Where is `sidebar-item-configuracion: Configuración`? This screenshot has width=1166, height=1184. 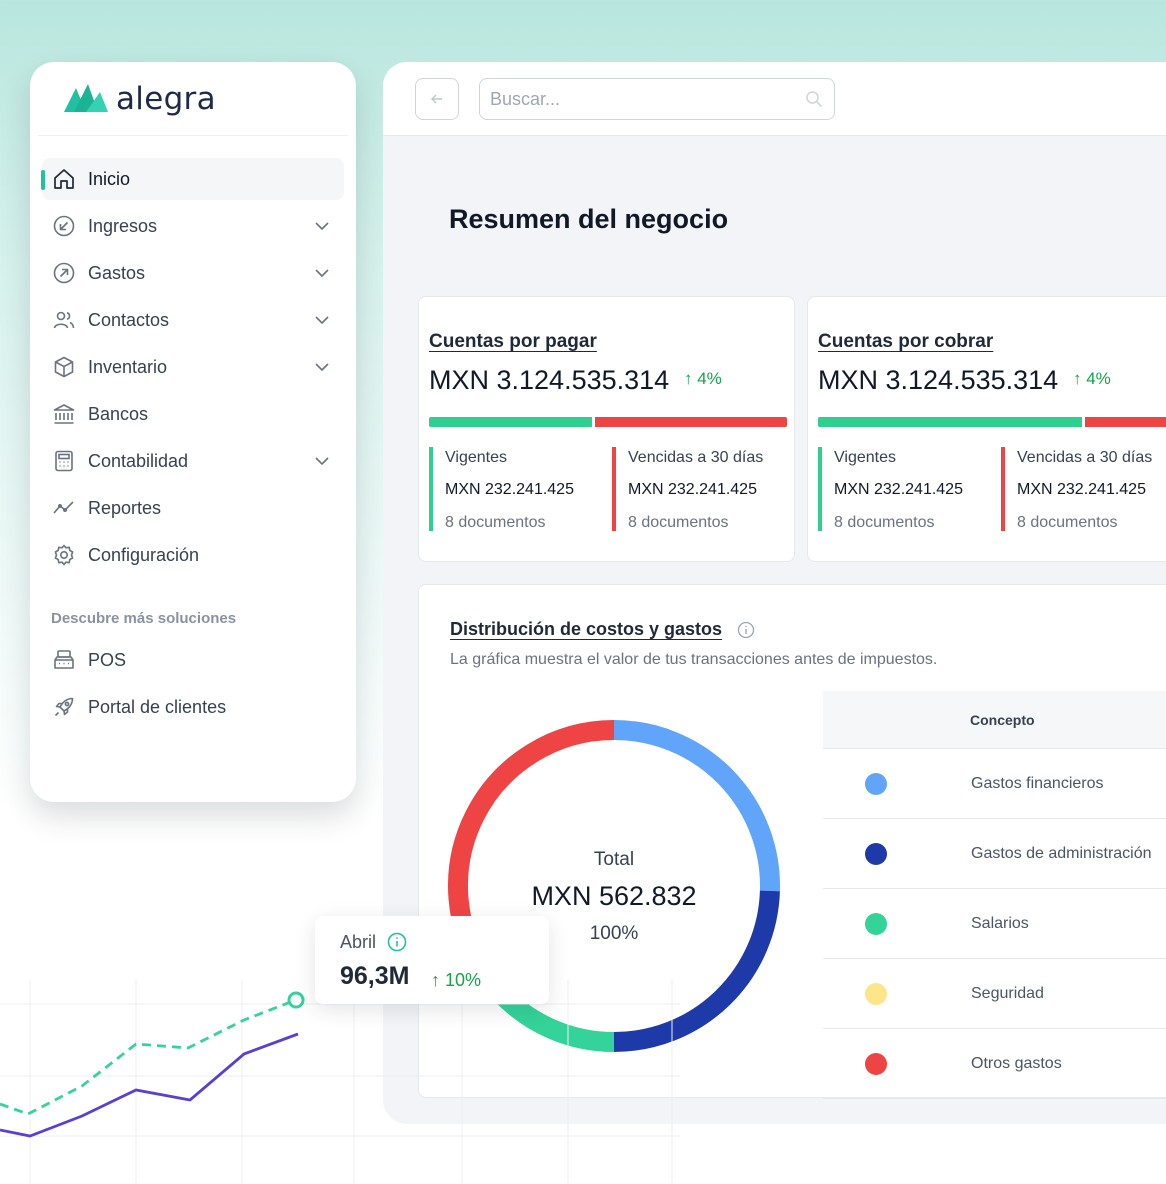 sidebar-item-configuracion: Configuración is located at coordinates (193, 555).